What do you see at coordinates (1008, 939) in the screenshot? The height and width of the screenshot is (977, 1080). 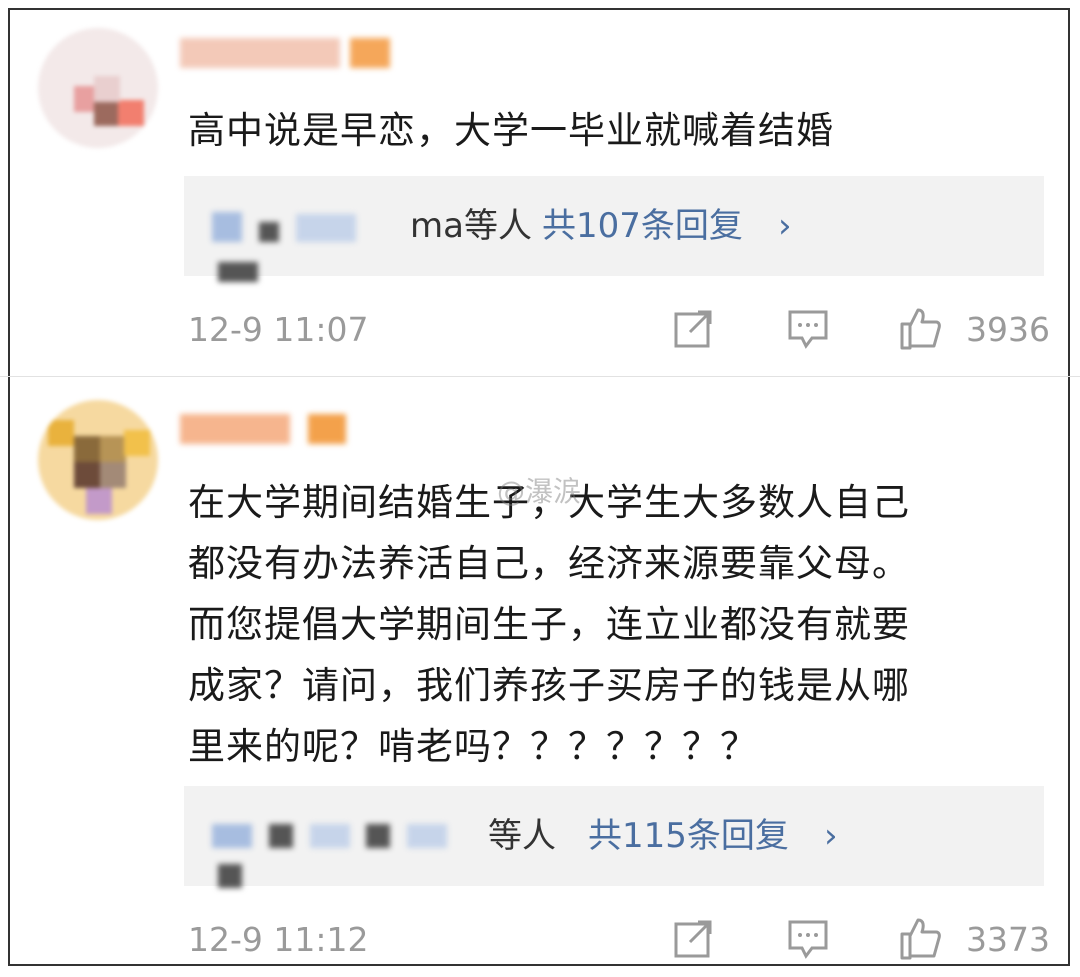 I see `like-count: 3373` at bounding box center [1008, 939].